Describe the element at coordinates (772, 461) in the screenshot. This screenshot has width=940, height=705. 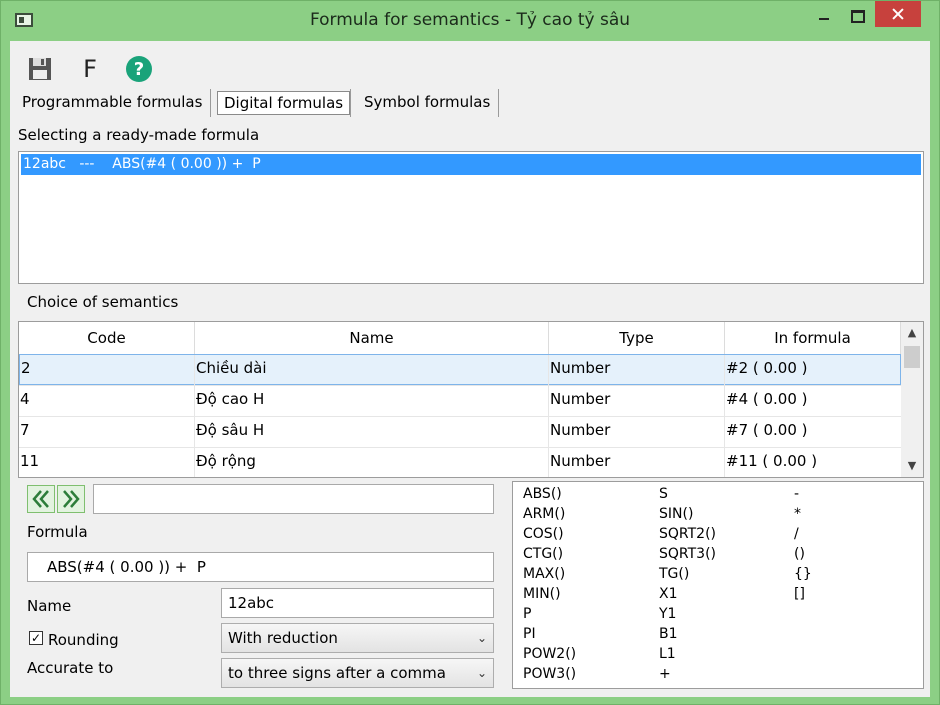
I see `cell-in-formula: #11 ( 0.00 )` at that location.